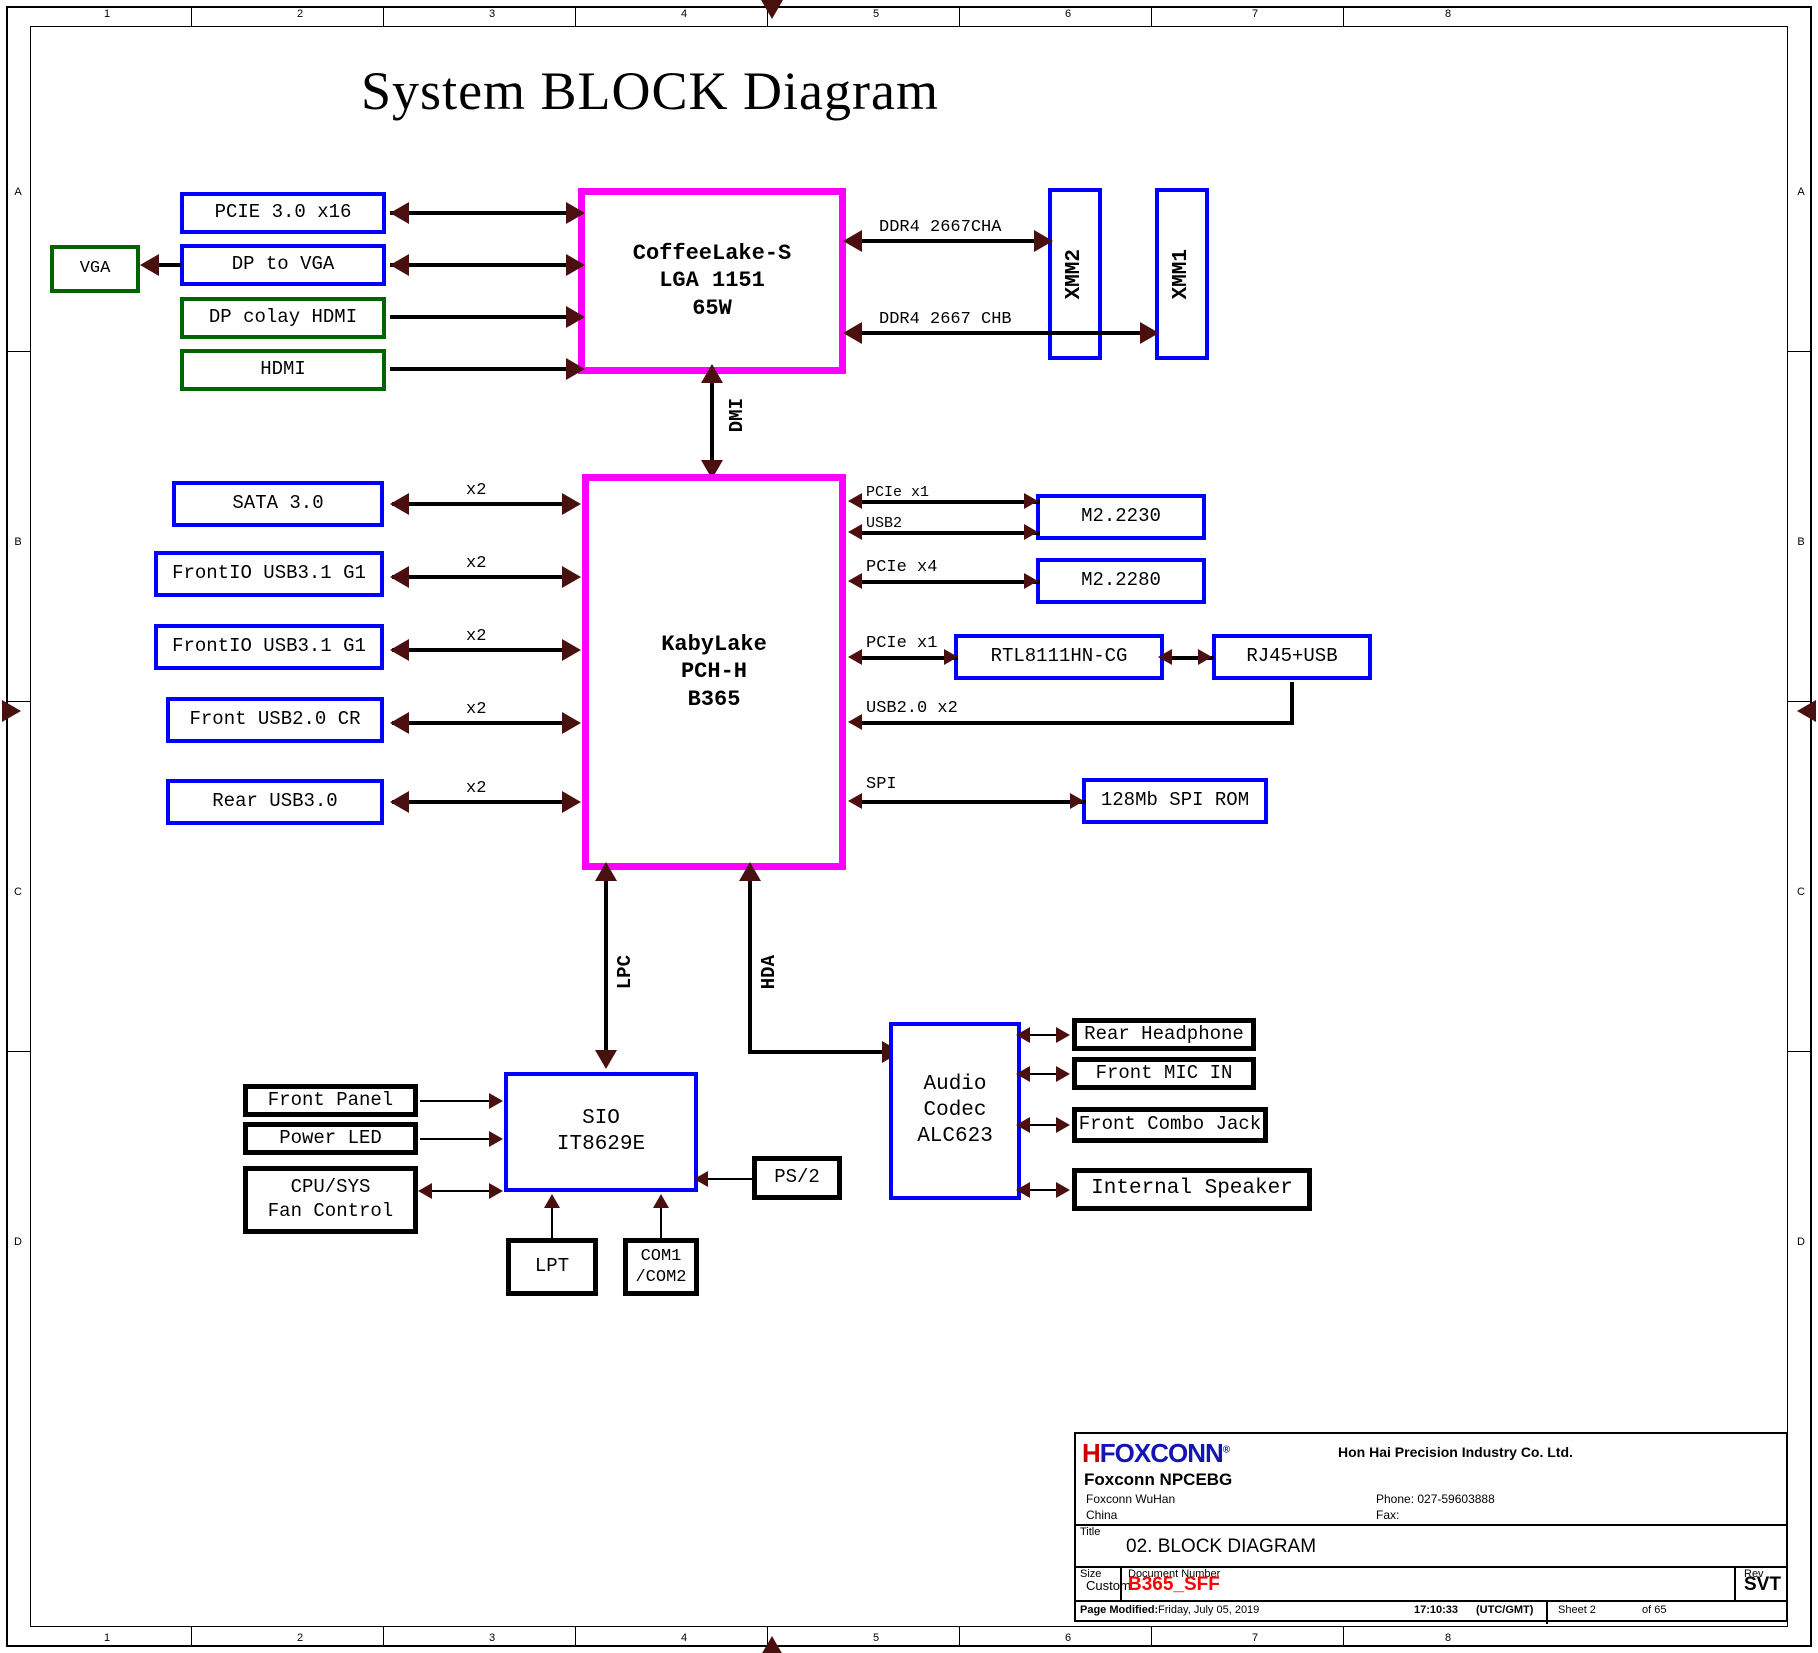 The width and height of the screenshot is (1818, 1653). What do you see at coordinates (1091, 1453) in the screenshot?
I see `foxconn-logo-h: H` at bounding box center [1091, 1453].